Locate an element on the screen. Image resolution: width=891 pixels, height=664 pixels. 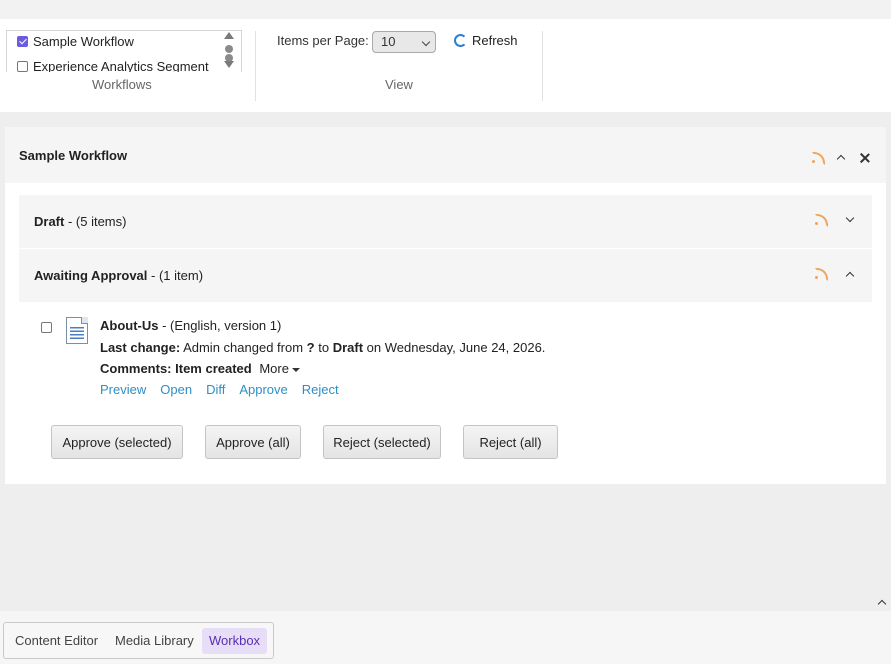
workflow-checkbox is located at coordinates (22, 66).